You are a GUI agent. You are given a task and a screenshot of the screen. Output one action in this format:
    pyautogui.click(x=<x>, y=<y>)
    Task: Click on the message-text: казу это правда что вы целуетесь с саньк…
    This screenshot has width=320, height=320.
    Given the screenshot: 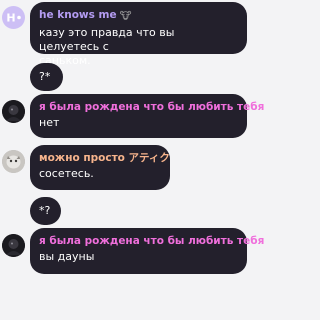 What is the action you would take?
    pyautogui.click(x=107, y=46)
    